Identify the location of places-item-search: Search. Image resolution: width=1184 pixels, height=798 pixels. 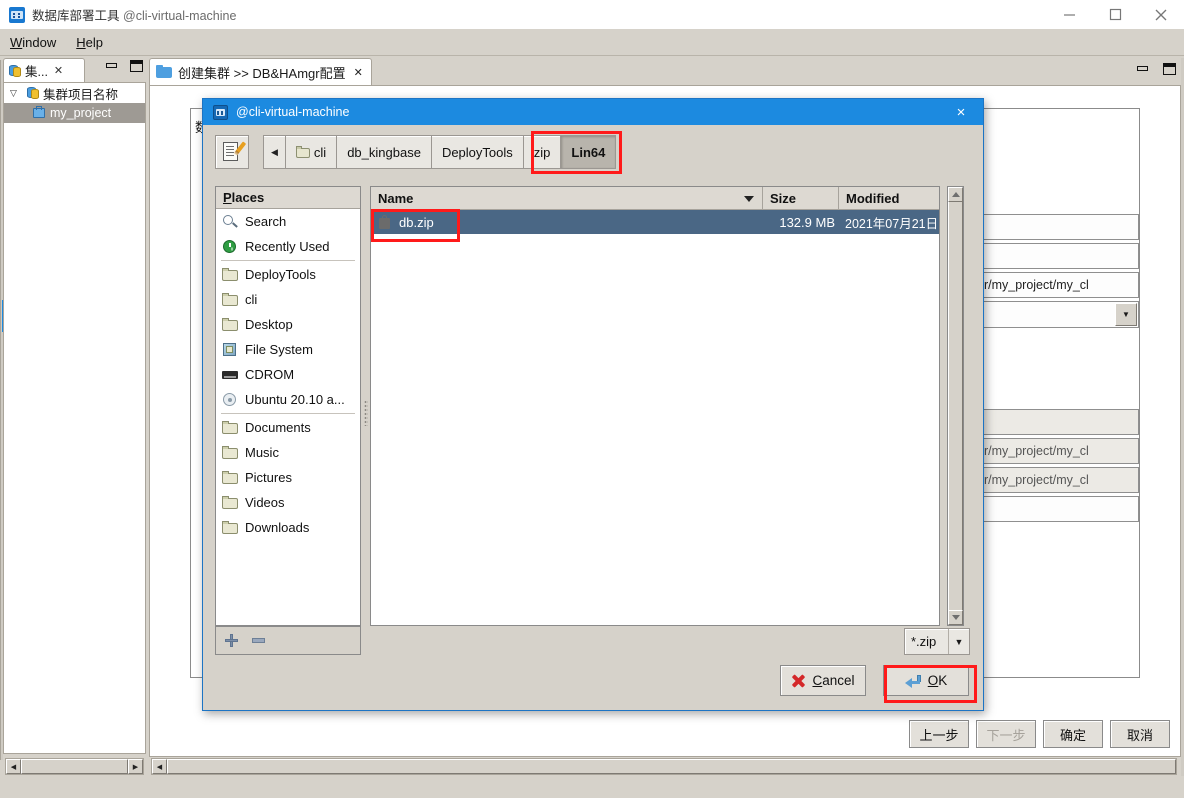
(288, 221).